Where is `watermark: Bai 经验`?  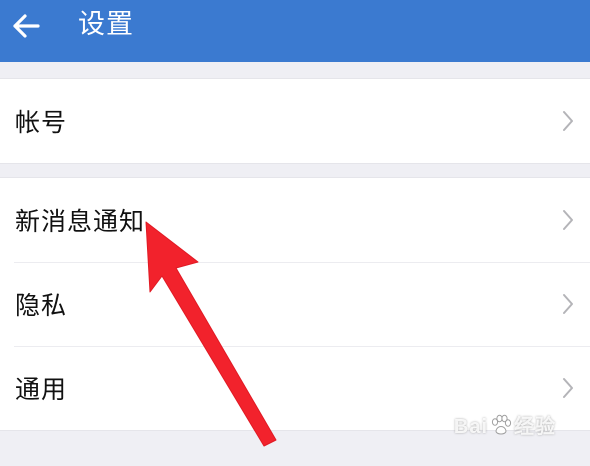
watermark: Bai 经验 is located at coordinates (505, 426).